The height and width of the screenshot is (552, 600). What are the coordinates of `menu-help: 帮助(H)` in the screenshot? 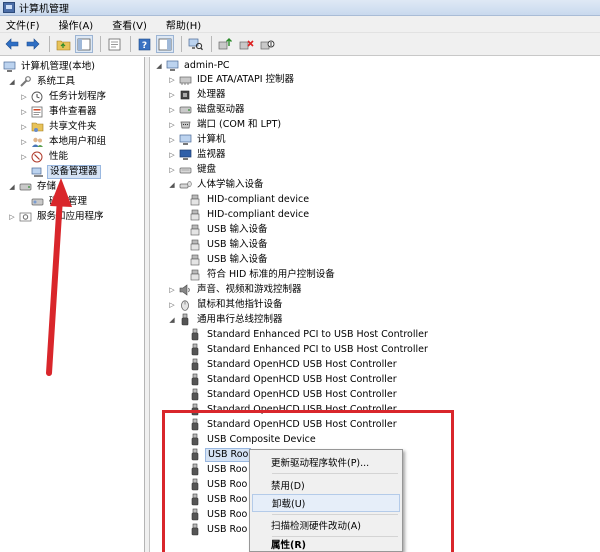 It's located at (183, 24).